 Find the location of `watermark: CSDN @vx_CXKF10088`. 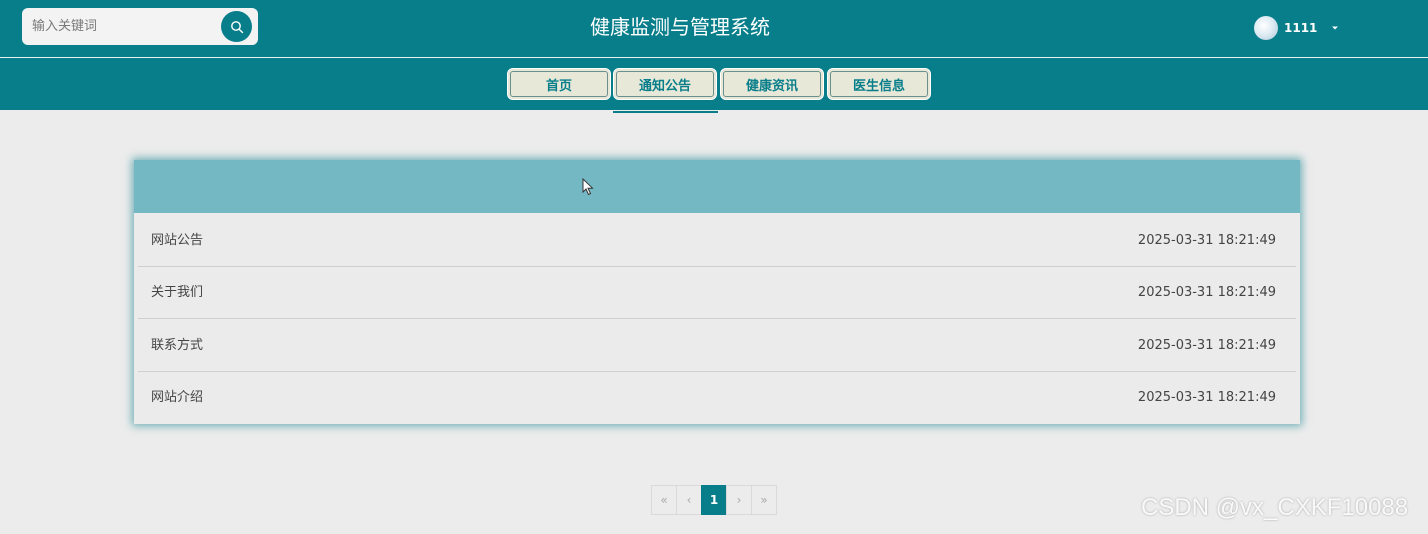

watermark: CSDN @vx_CXKF10088 is located at coordinates (1275, 507).